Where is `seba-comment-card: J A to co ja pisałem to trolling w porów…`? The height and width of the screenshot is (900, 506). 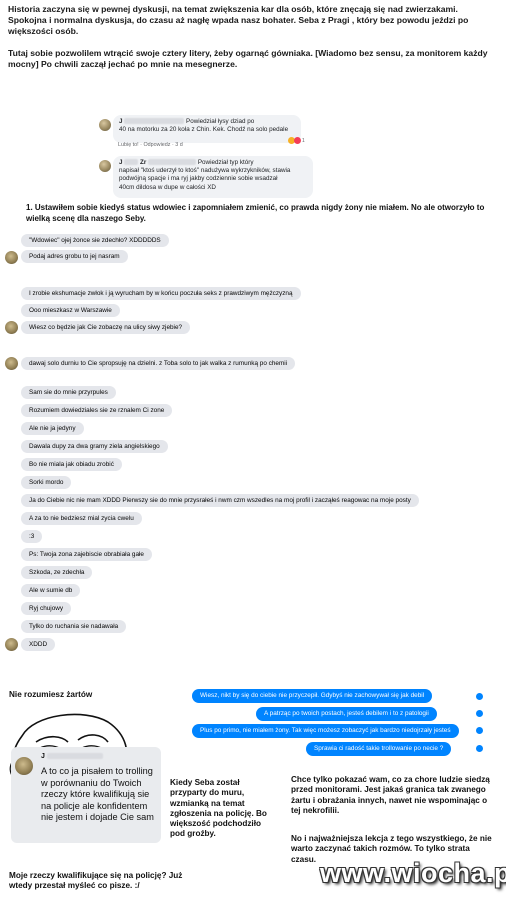
seba-comment-card: J A to co ja pisałem to trolling w porów… is located at coordinates (86, 795).